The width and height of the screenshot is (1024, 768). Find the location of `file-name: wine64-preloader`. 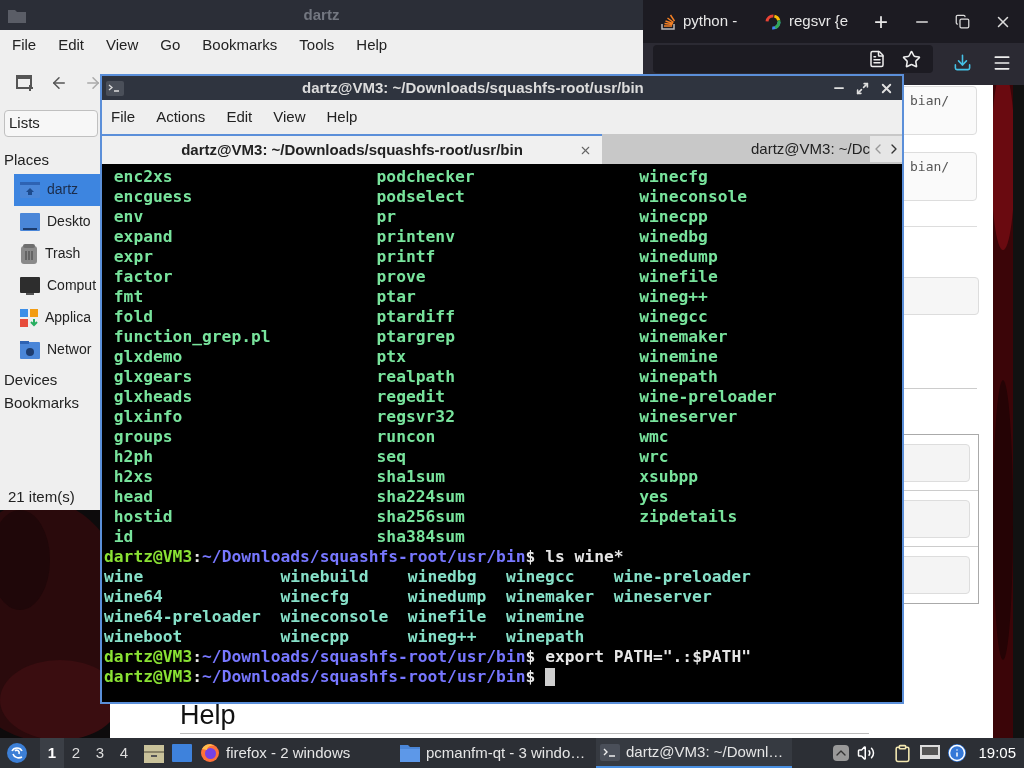

file-name: wine64-preloader is located at coordinates (183, 617).